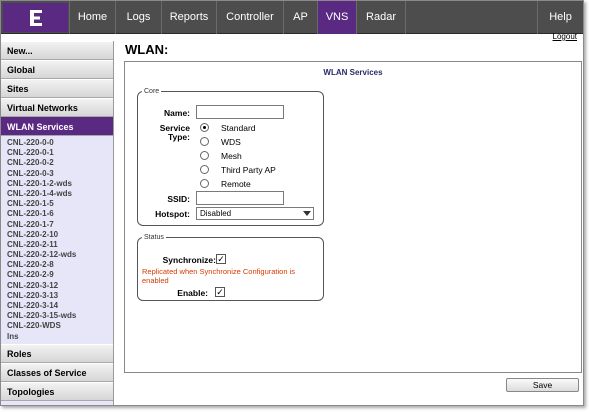  What do you see at coordinates (236, 184) in the screenshot?
I see `service-type-remote-label: Remote` at bounding box center [236, 184].